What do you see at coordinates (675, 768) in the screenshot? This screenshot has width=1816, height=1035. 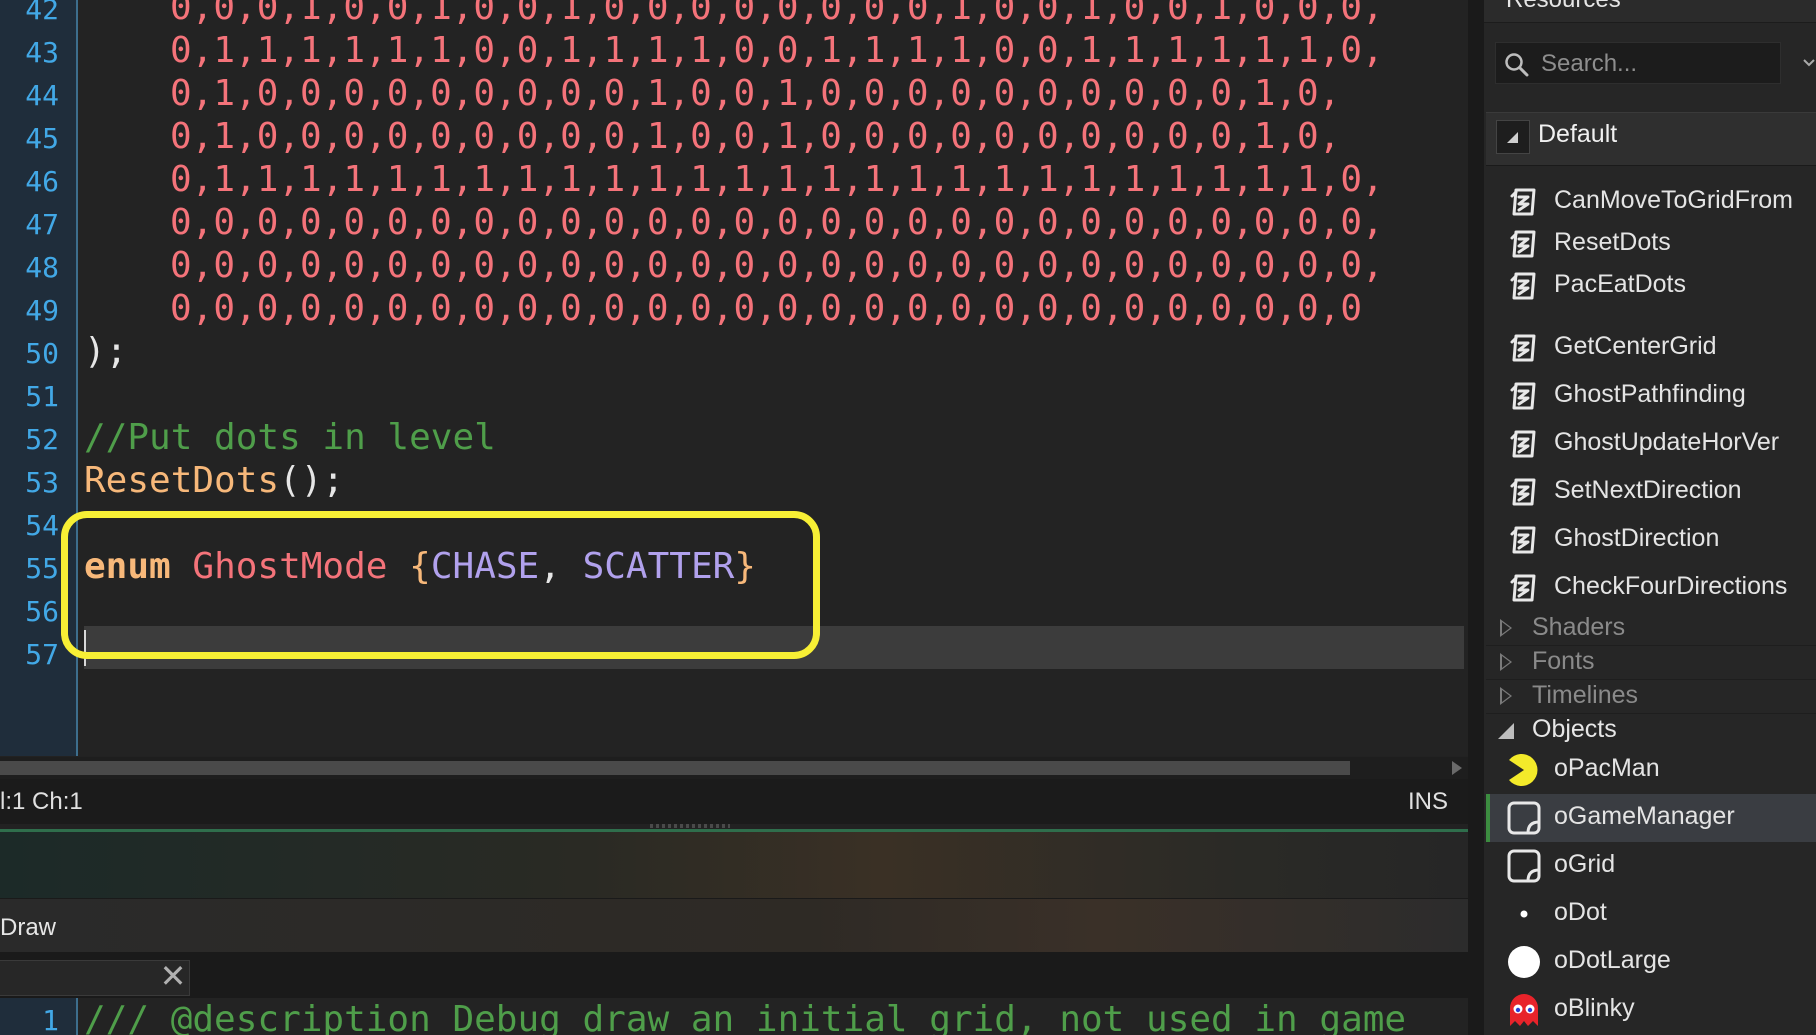 I see `scrollbar-thumb` at bounding box center [675, 768].